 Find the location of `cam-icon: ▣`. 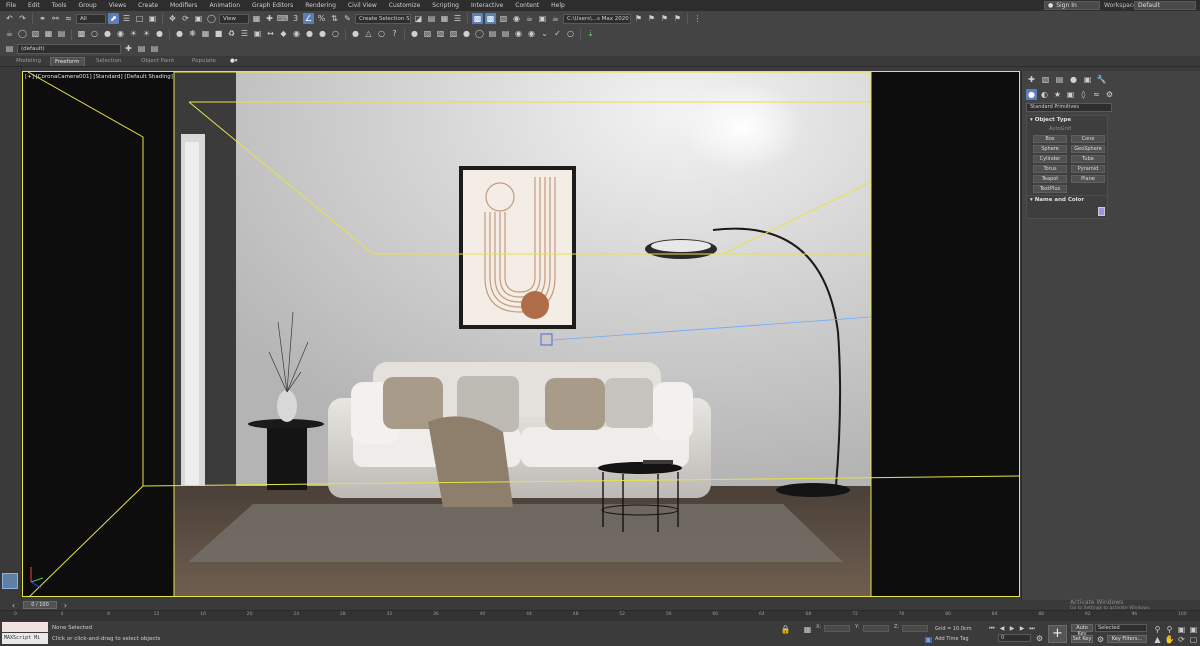

cam-icon: ▣ is located at coordinates (257, 34).